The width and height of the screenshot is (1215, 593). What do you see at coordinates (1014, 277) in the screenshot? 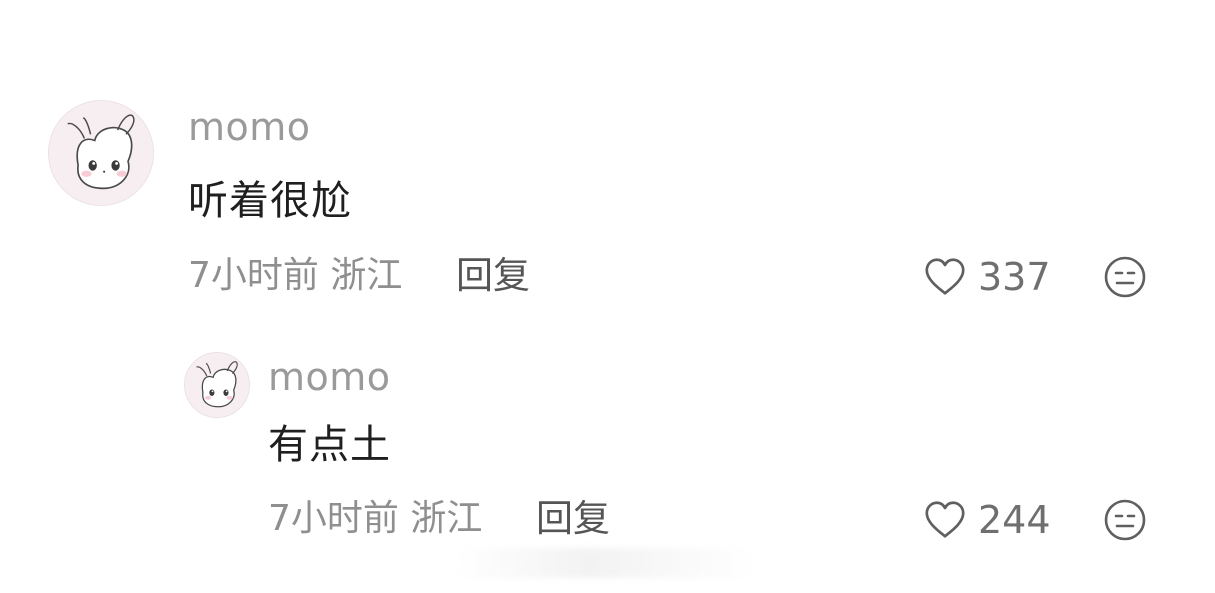
I see `like-count: 337` at bounding box center [1014, 277].